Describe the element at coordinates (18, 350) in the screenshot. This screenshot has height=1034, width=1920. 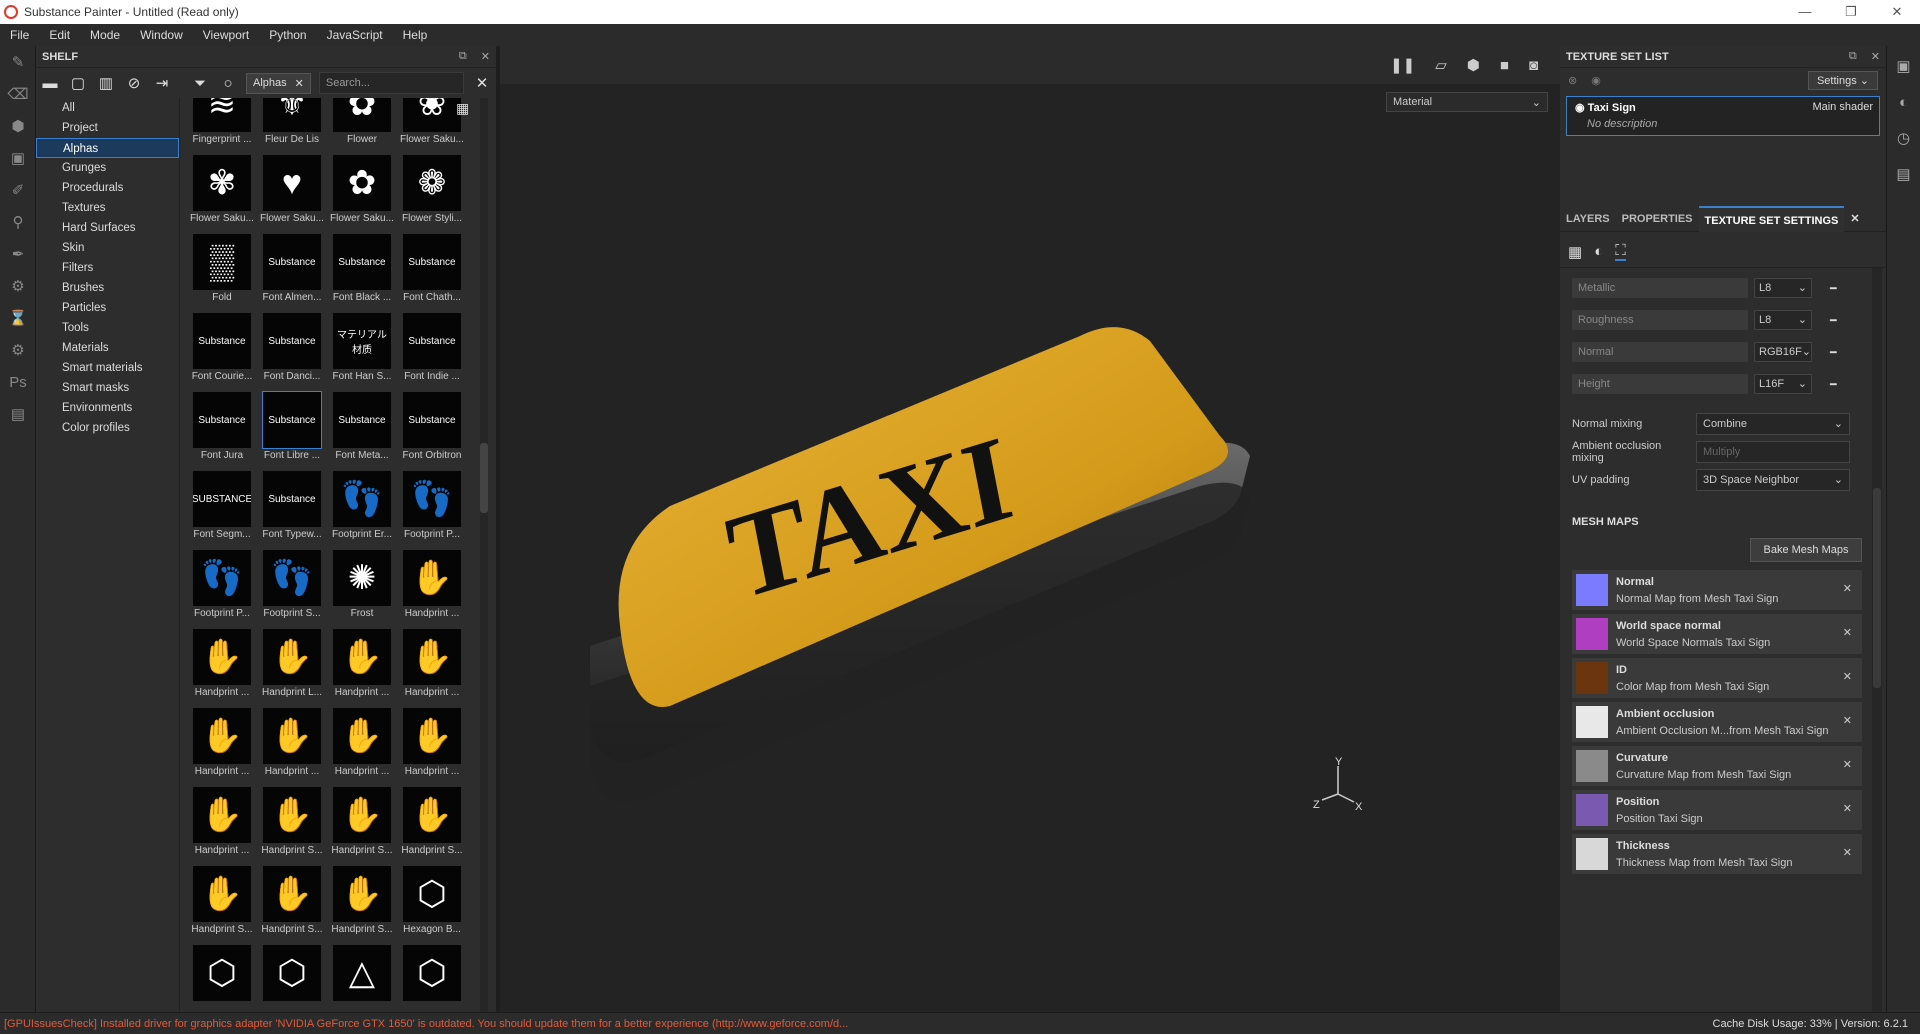
I see `settings-icon: ⚙` at that location.